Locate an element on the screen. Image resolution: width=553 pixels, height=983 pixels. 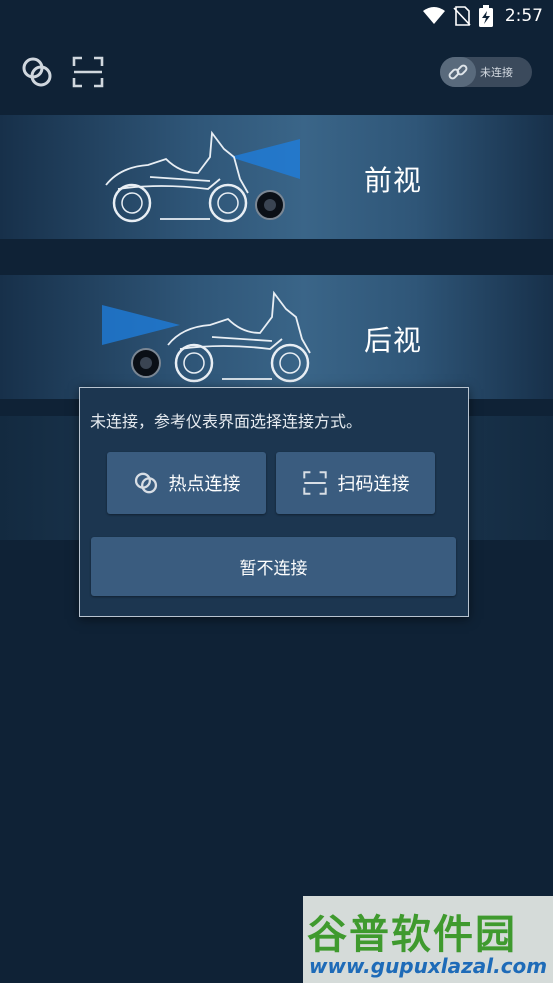
rear-view-label: 后视 is located at coordinates (393, 340).